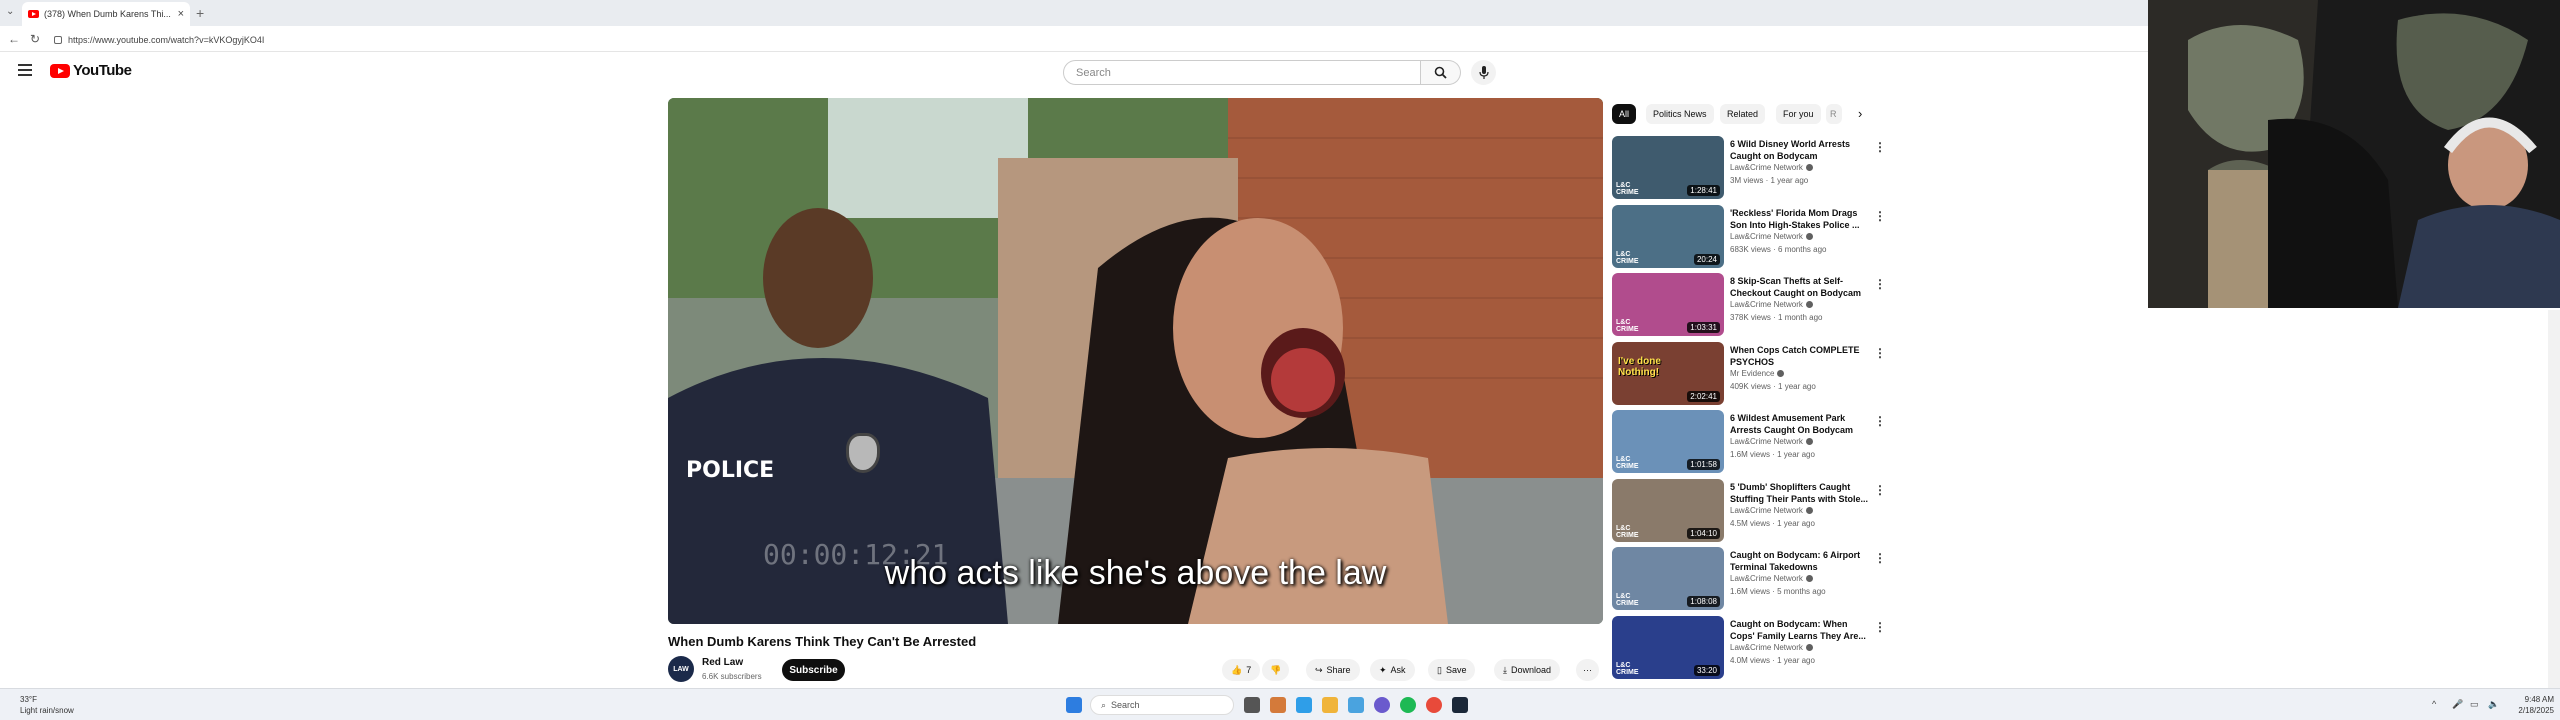 Image resolution: width=2560 pixels, height=720 pixels. Describe the element at coordinates (1505, 669) in the screenshot. I see `download-icon: ⤓` at that location.